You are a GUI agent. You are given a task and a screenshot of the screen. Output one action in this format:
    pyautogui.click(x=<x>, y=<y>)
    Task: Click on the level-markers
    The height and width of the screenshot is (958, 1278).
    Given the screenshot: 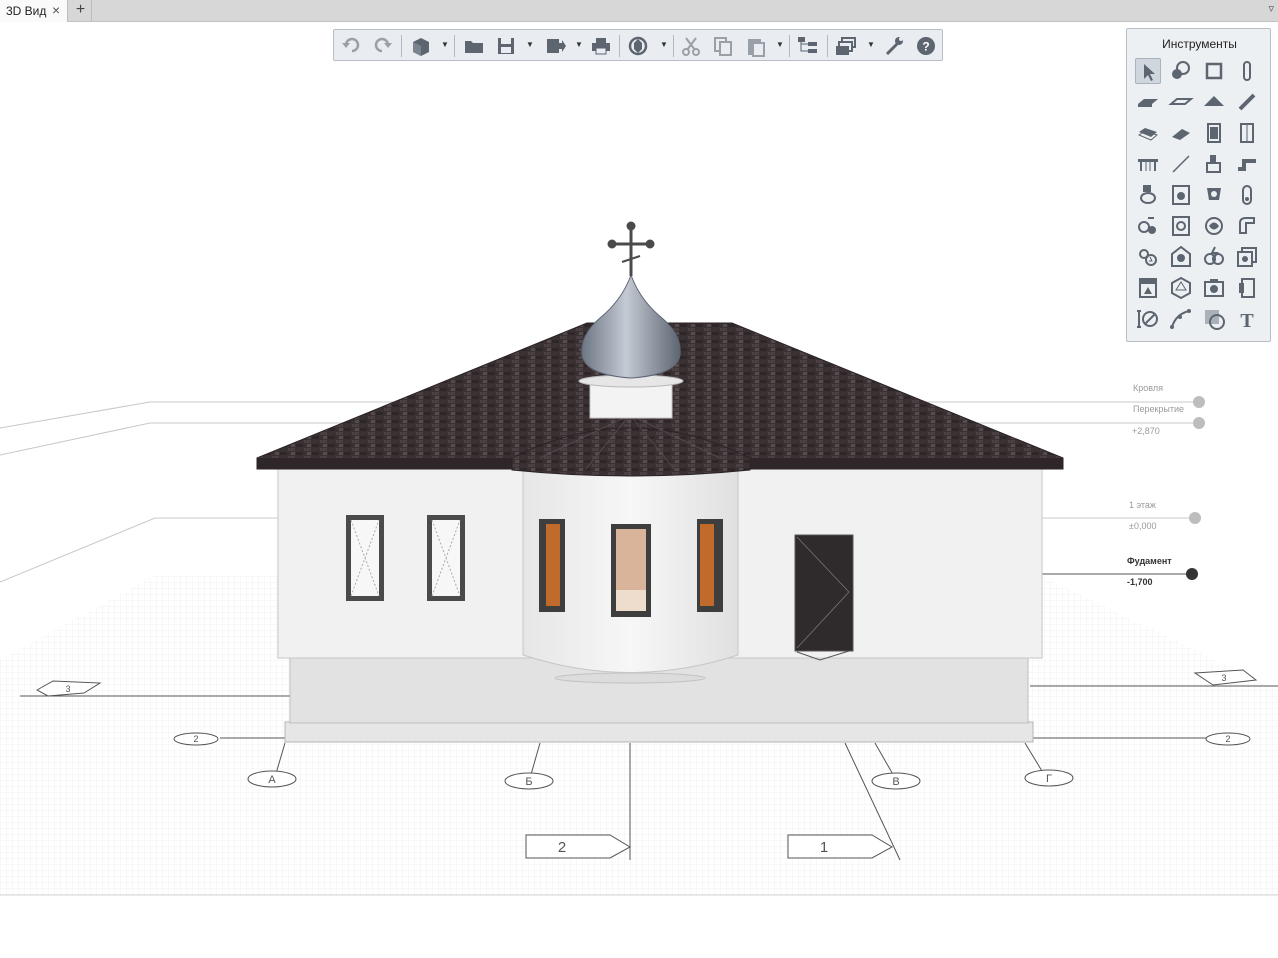 What is the action you would take?
    pyautogui.click(x=1195, y=488)
    